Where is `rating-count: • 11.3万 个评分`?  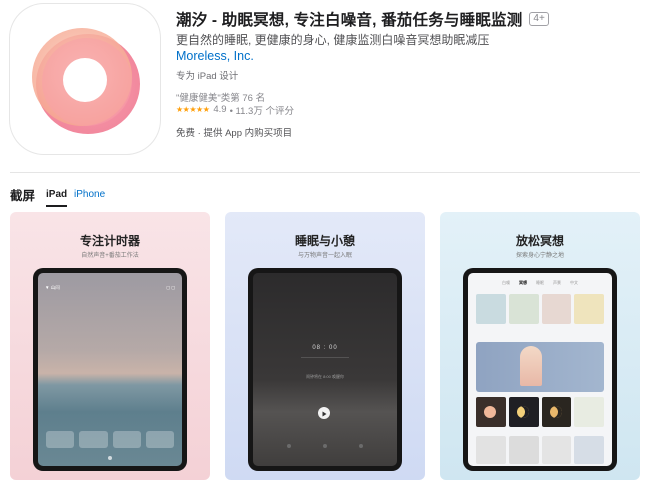 rating-count: • 11.3万 个评分 is located at coordinates (261, 111).